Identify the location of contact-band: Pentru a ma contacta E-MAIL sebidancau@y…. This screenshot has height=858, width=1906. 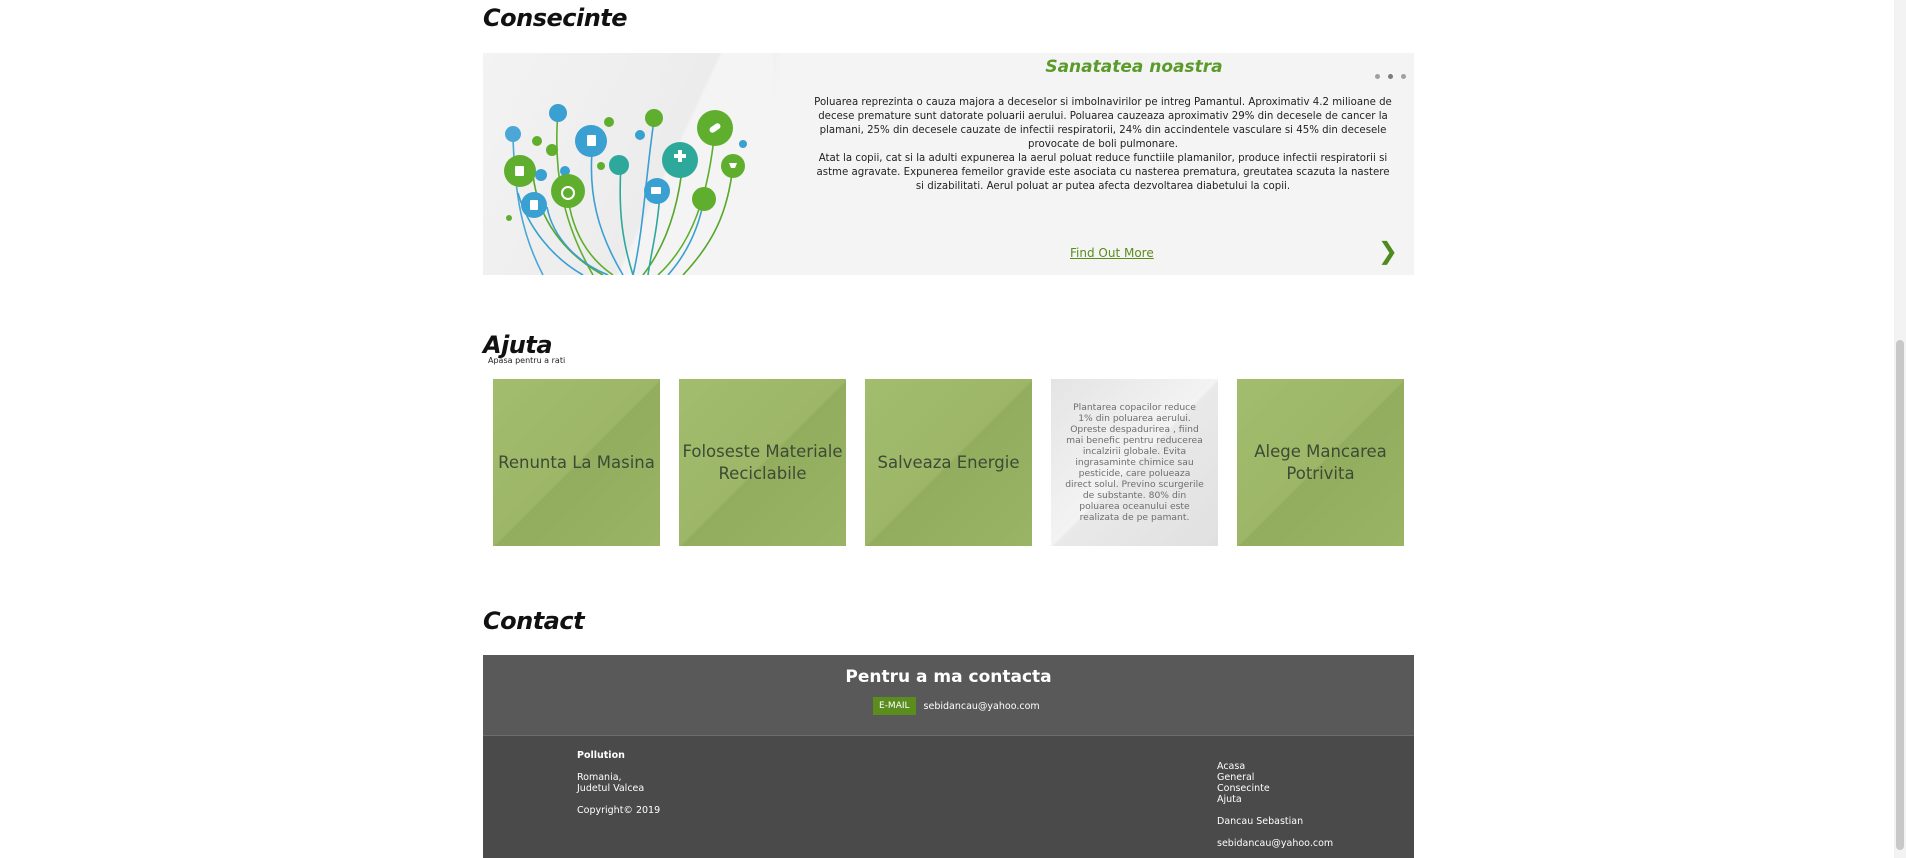
(948, 695).